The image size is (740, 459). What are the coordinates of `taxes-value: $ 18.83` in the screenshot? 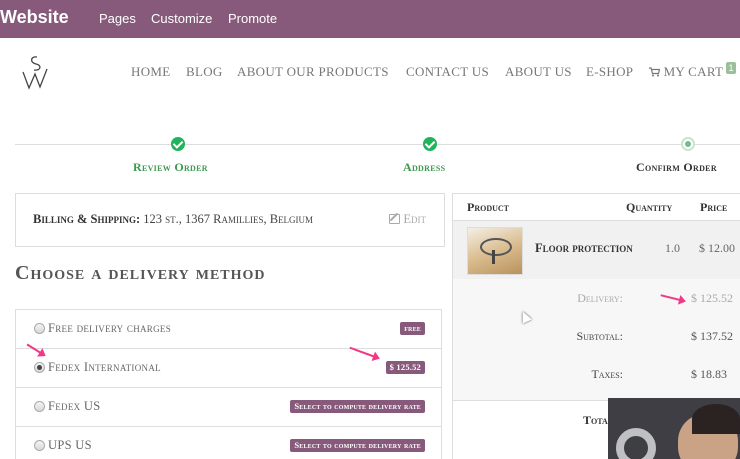 It's located at (709, 374).